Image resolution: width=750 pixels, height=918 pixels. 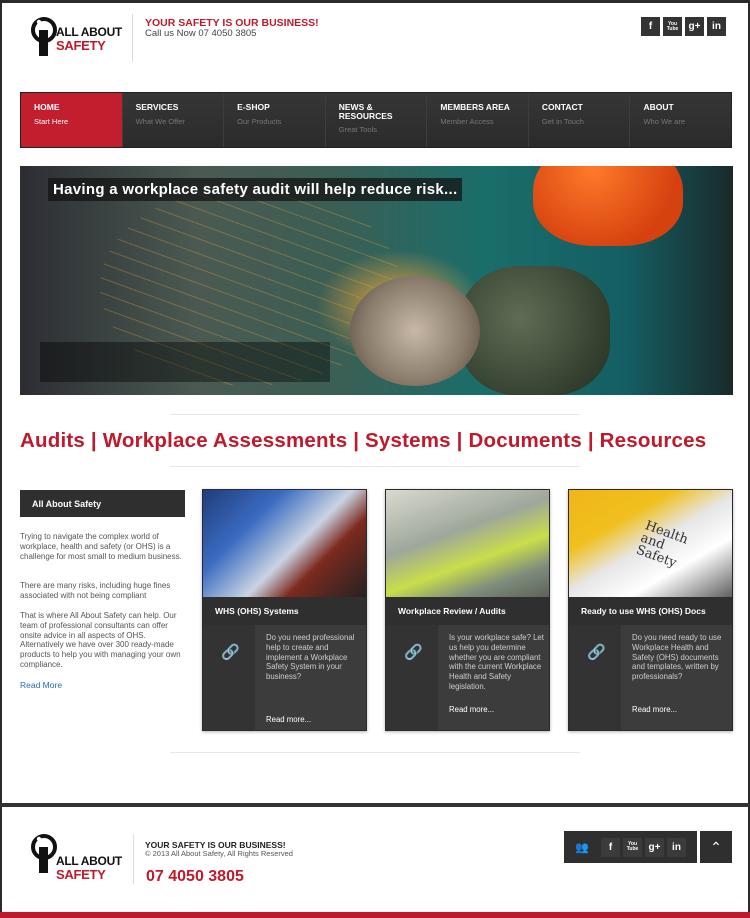 I want to click on card-title: WHS (OHS) Systems, so click(x=284, y=611).